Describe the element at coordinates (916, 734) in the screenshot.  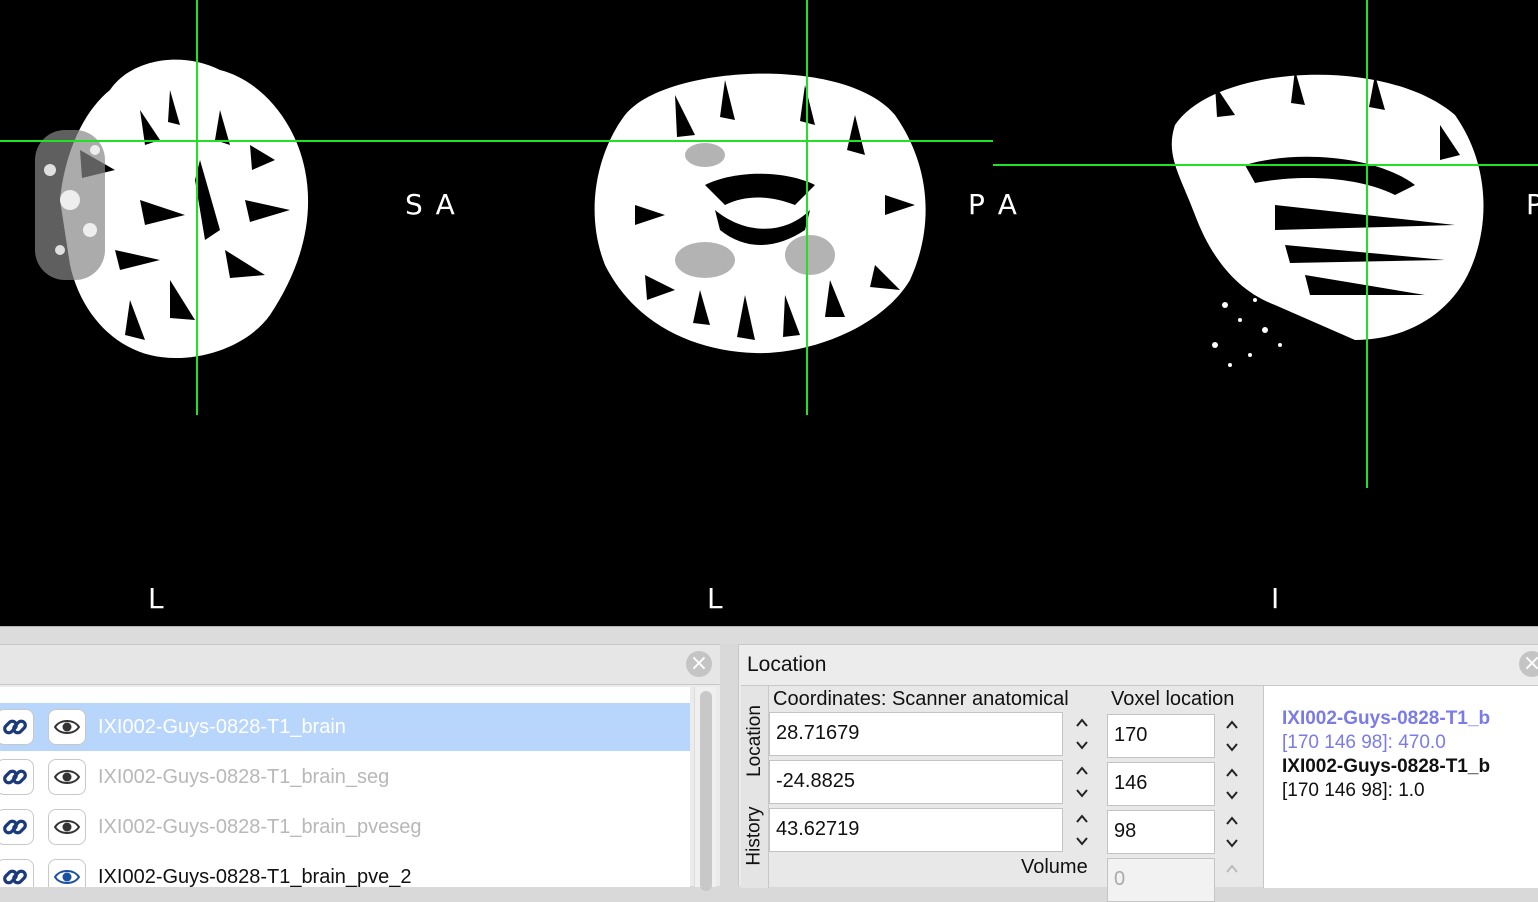
I see `coord-x-field: 28.71679` at that location.